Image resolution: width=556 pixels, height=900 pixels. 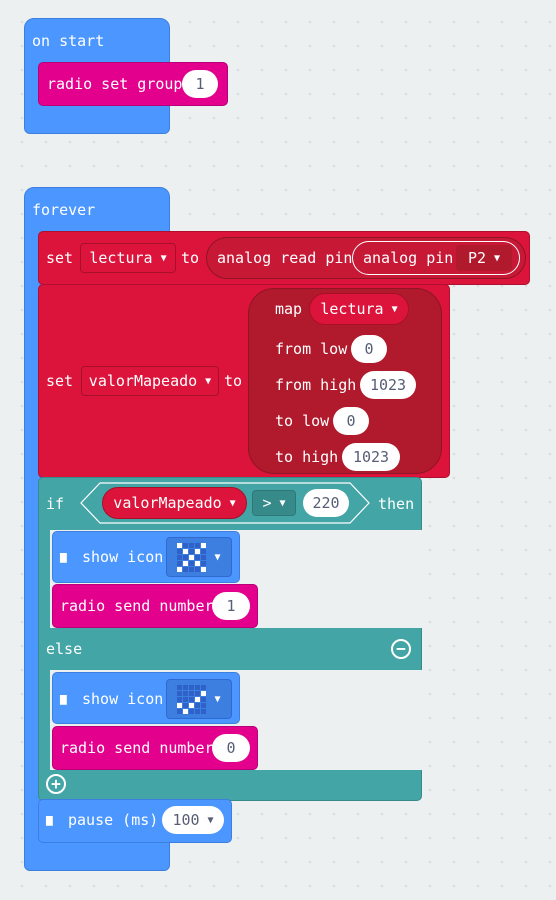 What do you see at coordinates (326, 503) in the screenshot?
I see `compare-value-input: 220` at bounding box center [326, 503].